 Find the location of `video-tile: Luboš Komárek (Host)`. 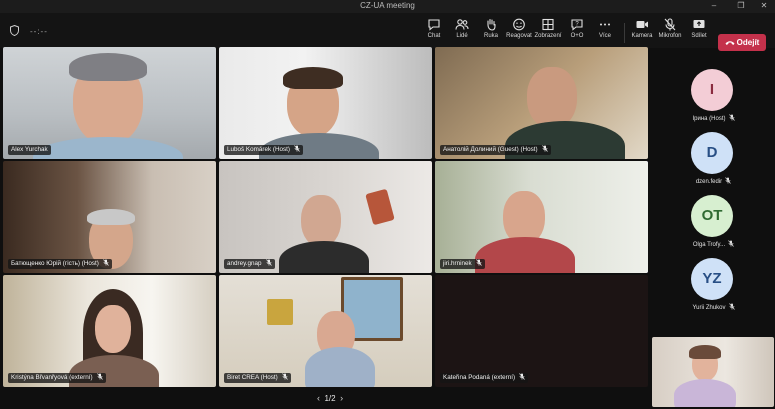

video-tile: Luboš Komárek (Host) is located at coordinates (325, 103).